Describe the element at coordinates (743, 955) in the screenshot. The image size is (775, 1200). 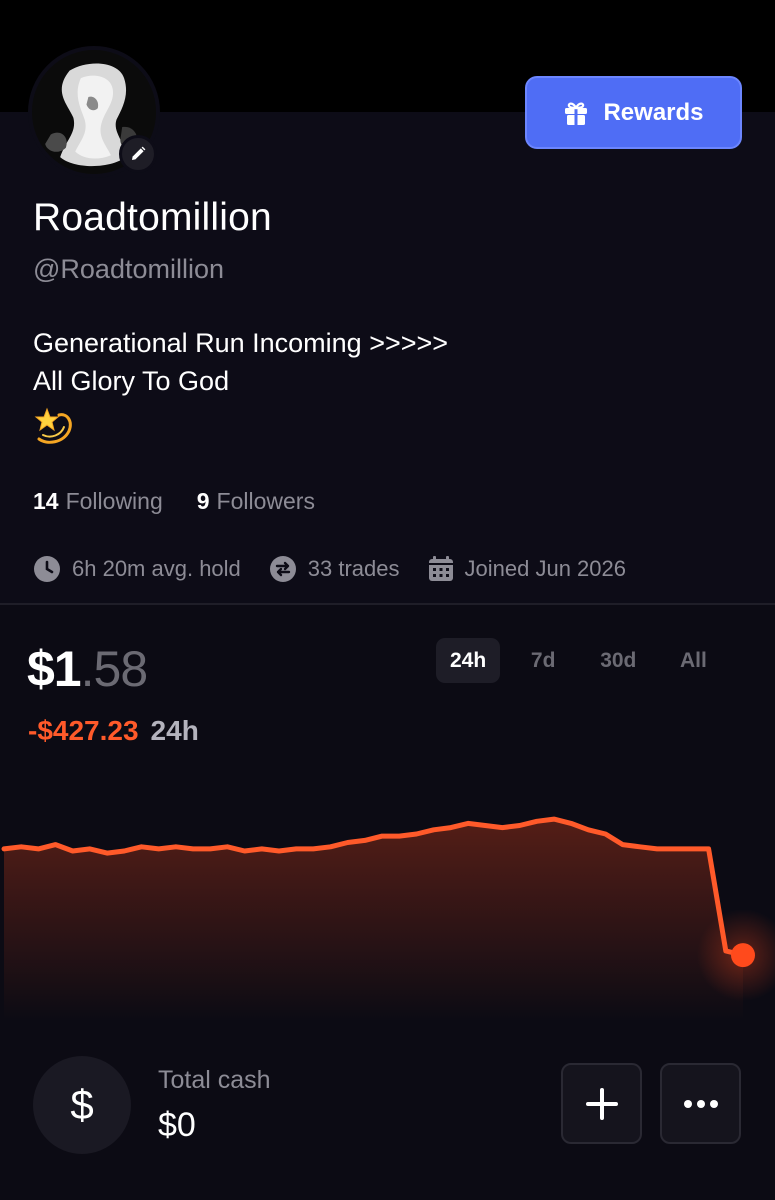
I see `chart-endpoint-dot` at that location.